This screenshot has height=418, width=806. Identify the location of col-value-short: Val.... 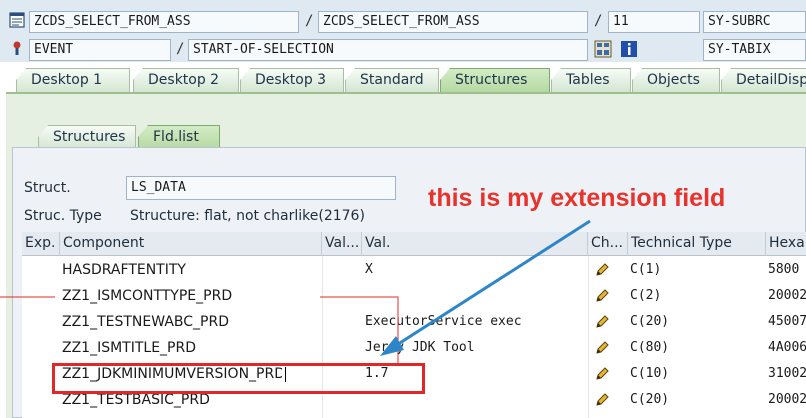
(342, 244).